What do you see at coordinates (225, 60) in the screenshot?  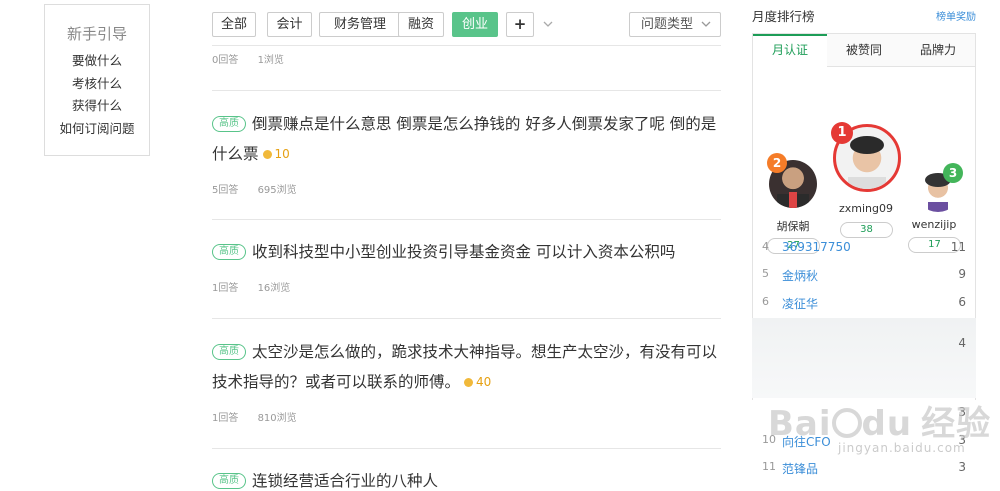 I see `answer-count: 0回答` at bounding box center [225, 60].